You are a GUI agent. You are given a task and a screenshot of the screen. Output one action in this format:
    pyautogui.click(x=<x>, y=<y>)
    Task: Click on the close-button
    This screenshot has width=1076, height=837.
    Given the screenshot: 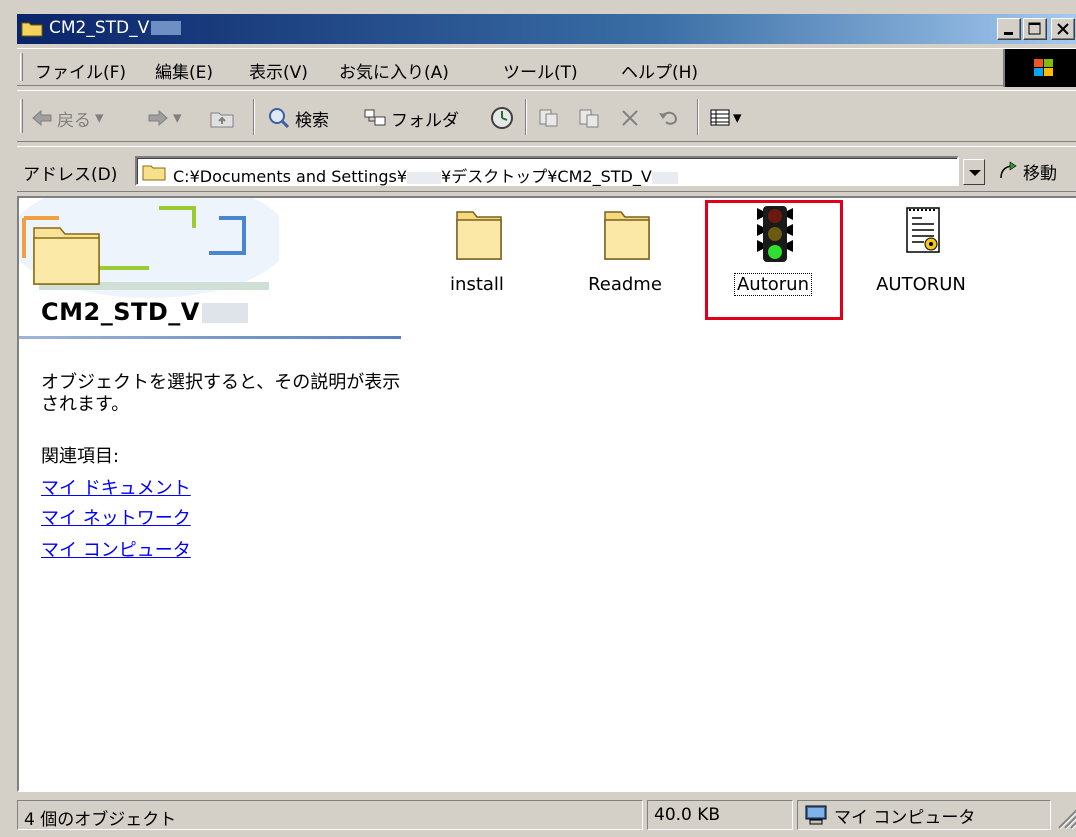 What is the action you would take?
    pyautogui.click(x=1063, y=29)
    